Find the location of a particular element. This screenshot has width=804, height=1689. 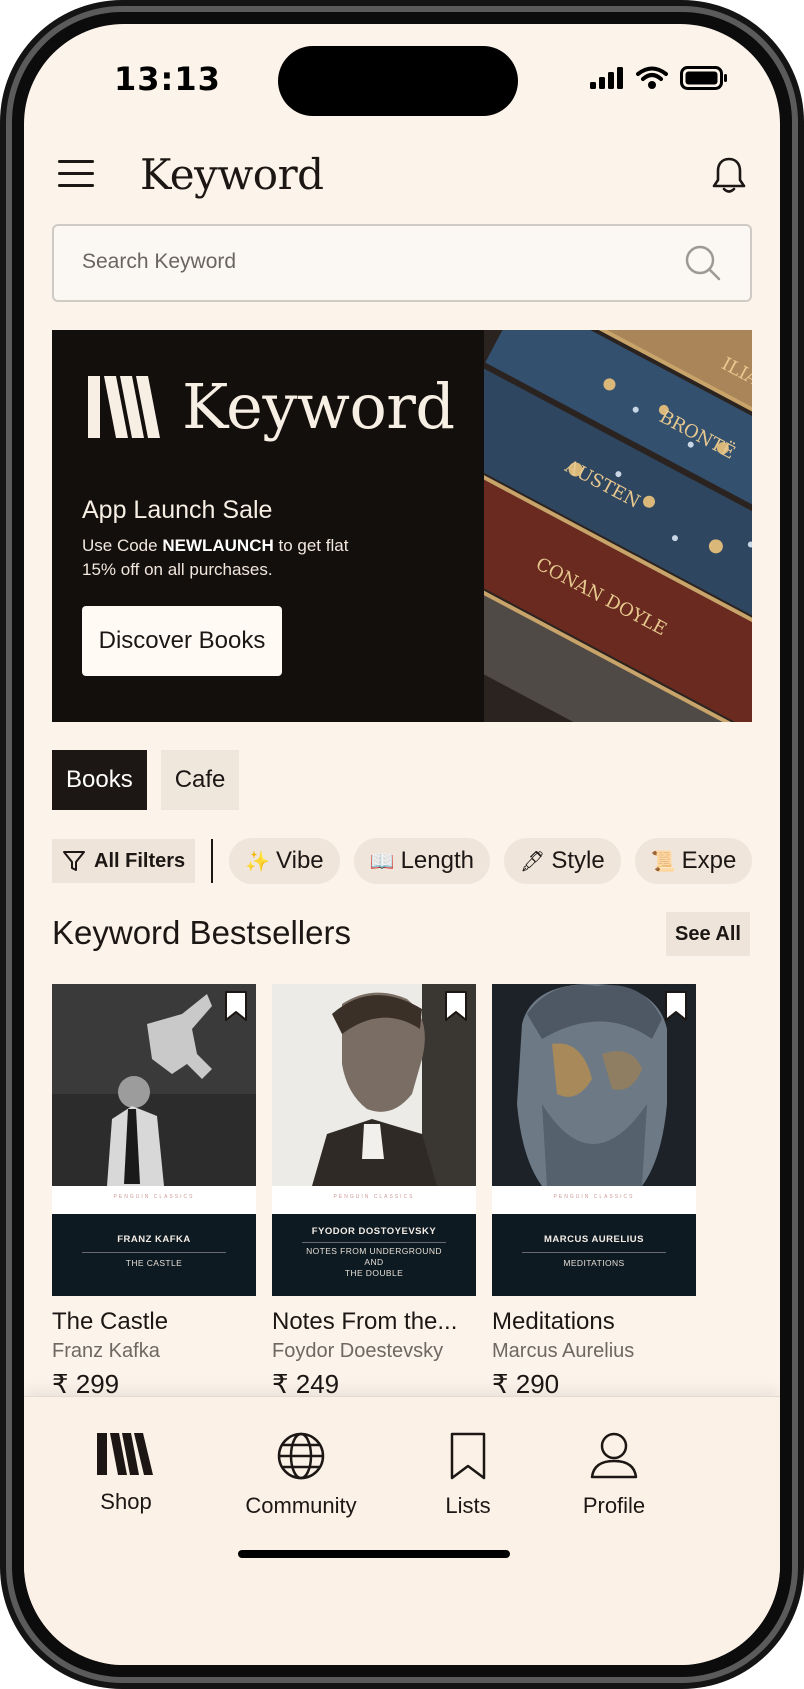

chip-vibe: ✨ Vibe is located at coordinates (284, 861).